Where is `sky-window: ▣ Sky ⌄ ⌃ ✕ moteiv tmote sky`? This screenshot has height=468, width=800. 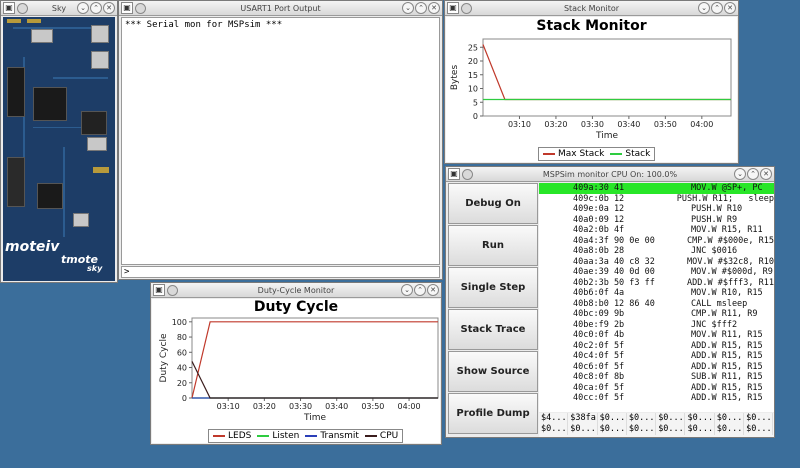
sky-window: ▣ Sky ⌄ ⌃ ✕ moteiv tmote sky is located at coordinates (59, 141).